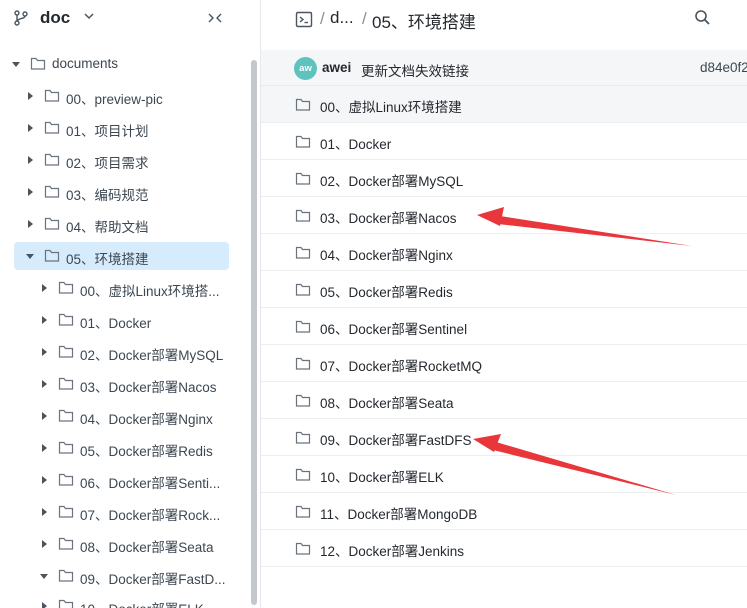 The image size is (747, 608). What do you see at coordinates (504, 289) in the screenshot?
I see `file-row: 05、Docker部署Redis` at bounding box center [504, 289].